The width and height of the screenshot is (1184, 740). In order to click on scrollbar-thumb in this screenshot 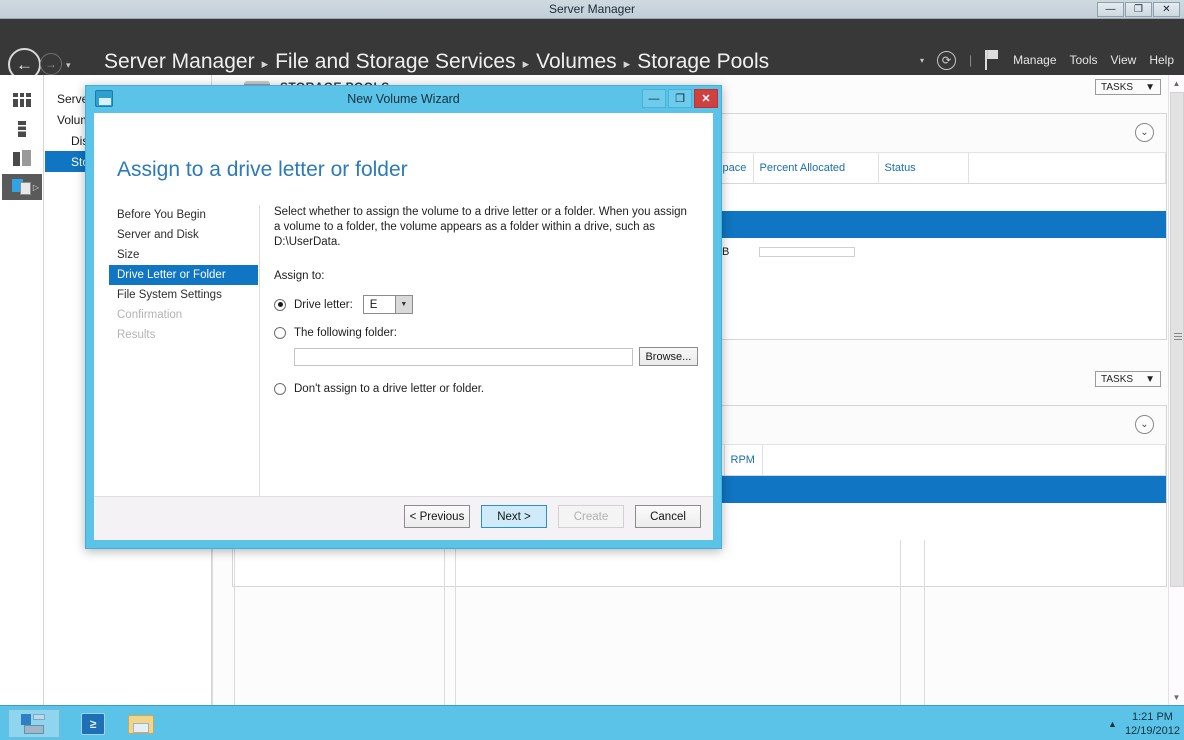, I will do `click(1177, 339)`.